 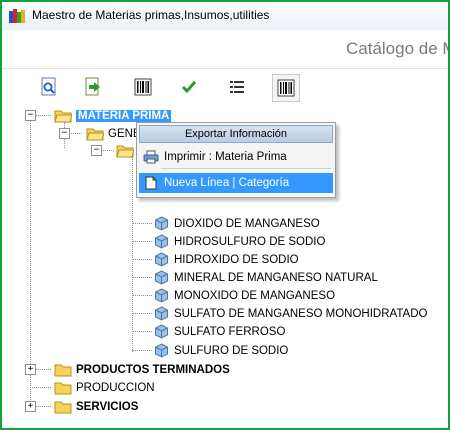 I want to click on print-menu-item: Imprimir : Materia Prima, so click(x=236, y=157).